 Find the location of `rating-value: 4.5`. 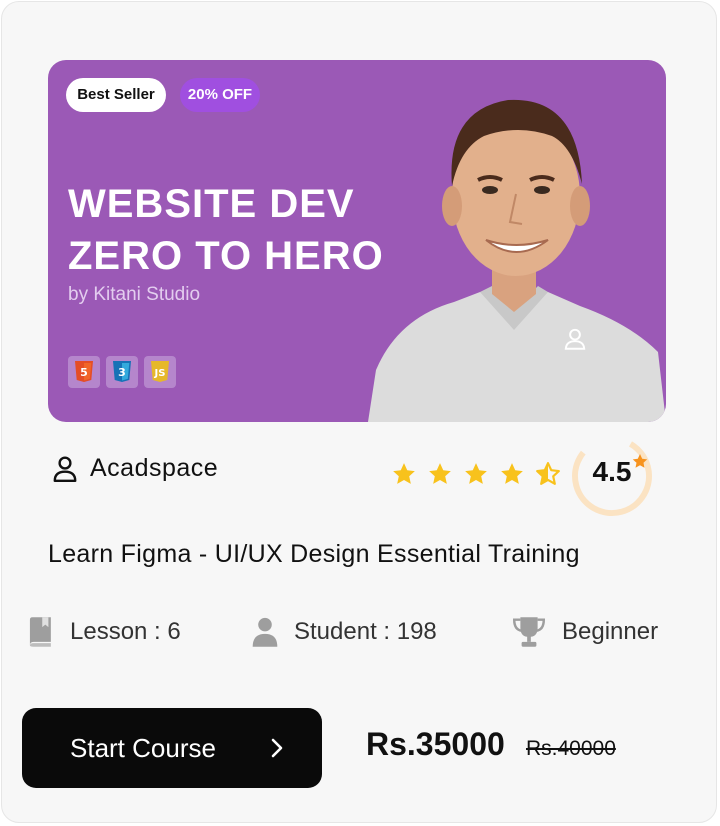

rating-value: 4.5 is located at coordinates (612, 471).